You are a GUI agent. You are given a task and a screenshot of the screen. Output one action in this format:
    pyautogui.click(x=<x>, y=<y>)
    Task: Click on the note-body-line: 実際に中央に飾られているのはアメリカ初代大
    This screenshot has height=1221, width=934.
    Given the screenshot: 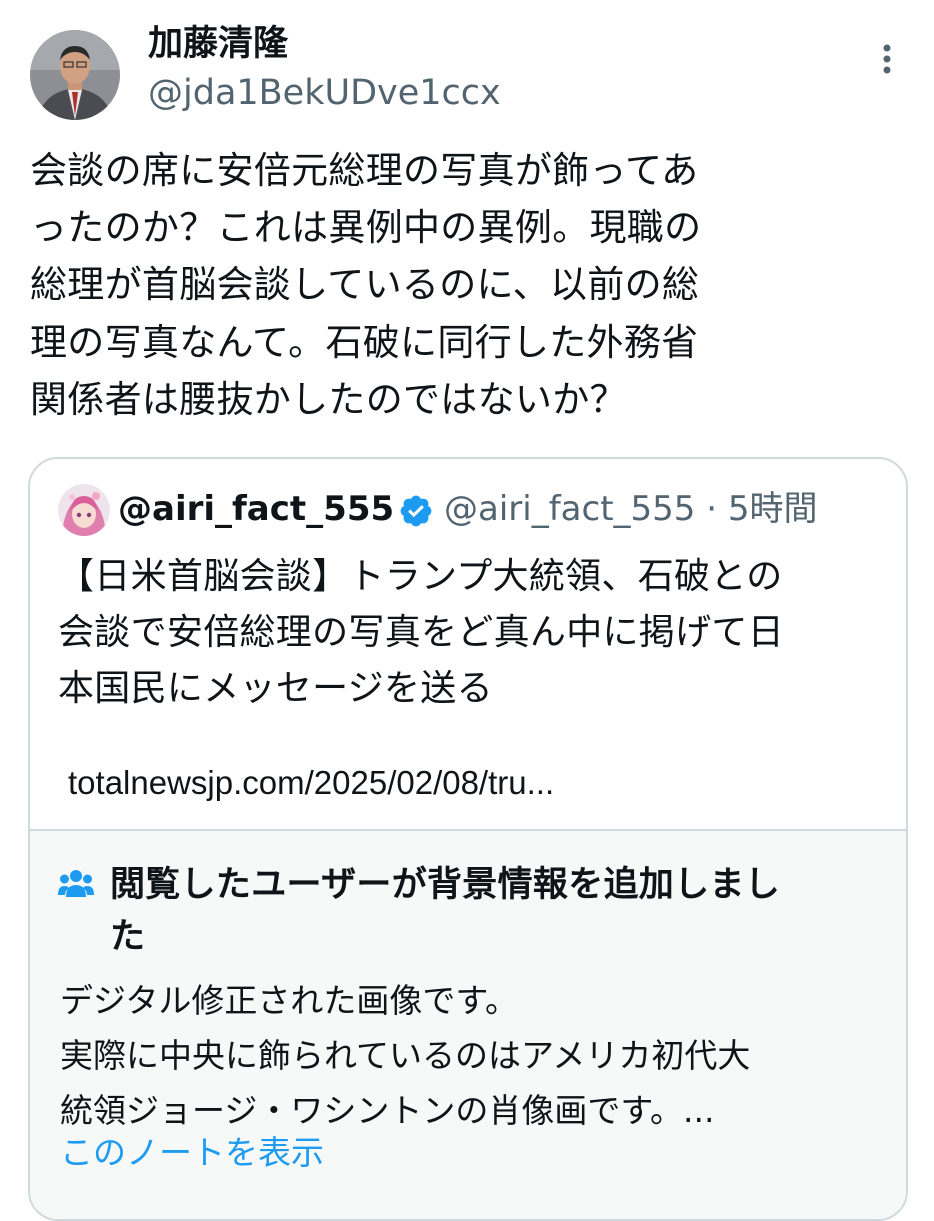 What is the action you would take?
    pyautogui.click(x=405, y=1055)
    